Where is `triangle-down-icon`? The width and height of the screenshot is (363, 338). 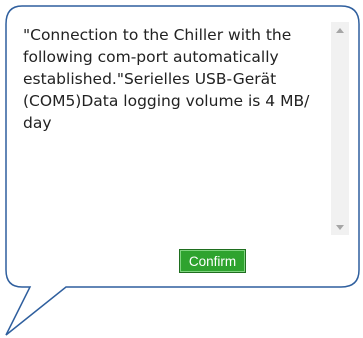
triangle-down-icon is located at coordinates (340, 227).